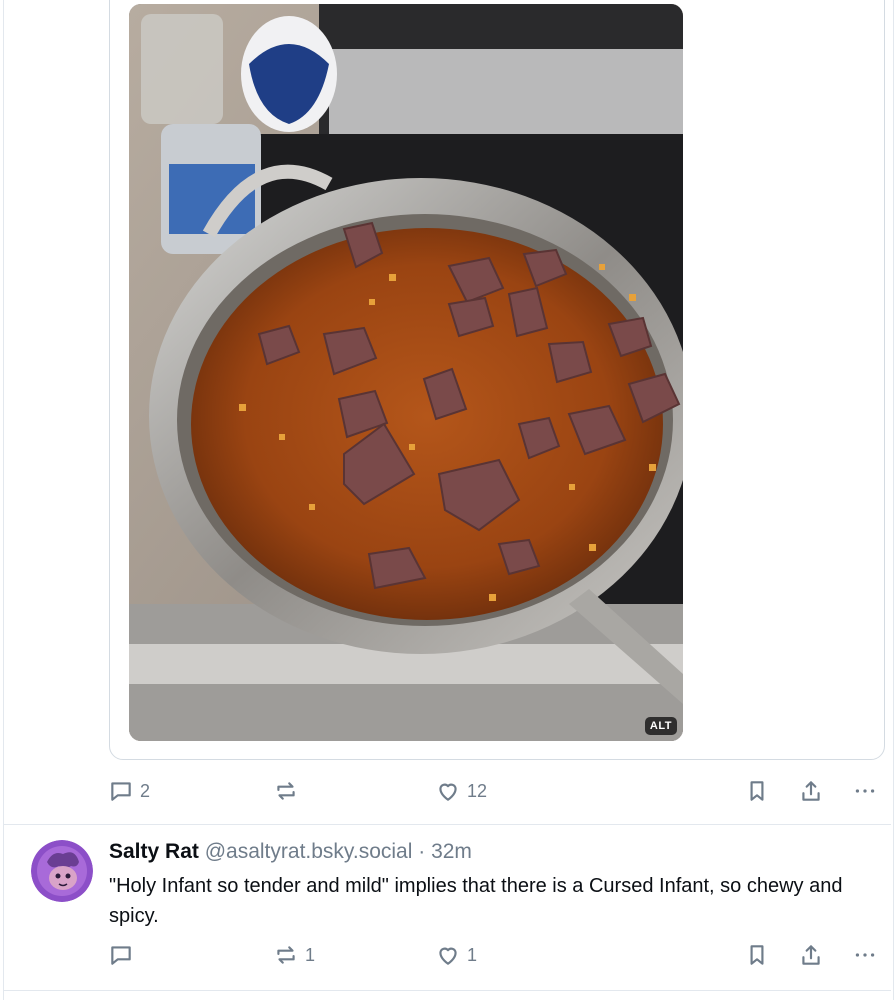 The width and height of the screenshot is (894, 1000). I want to click on user-handle: @asaltyrat.bsky.social, so click(309, 851).